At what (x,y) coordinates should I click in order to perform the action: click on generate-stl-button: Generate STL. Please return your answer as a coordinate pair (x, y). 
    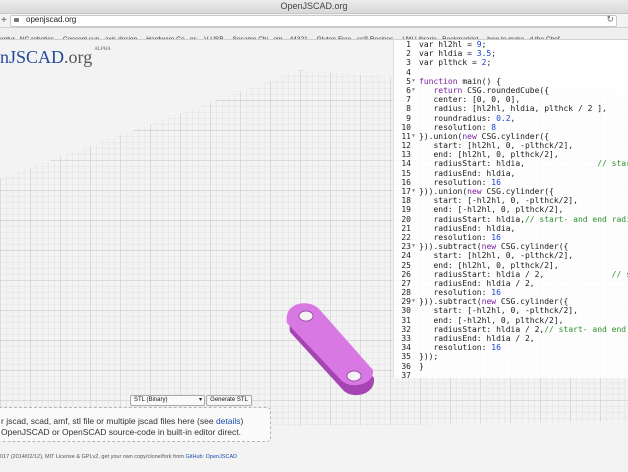
    Looking at the image, I should click on (229, 400).